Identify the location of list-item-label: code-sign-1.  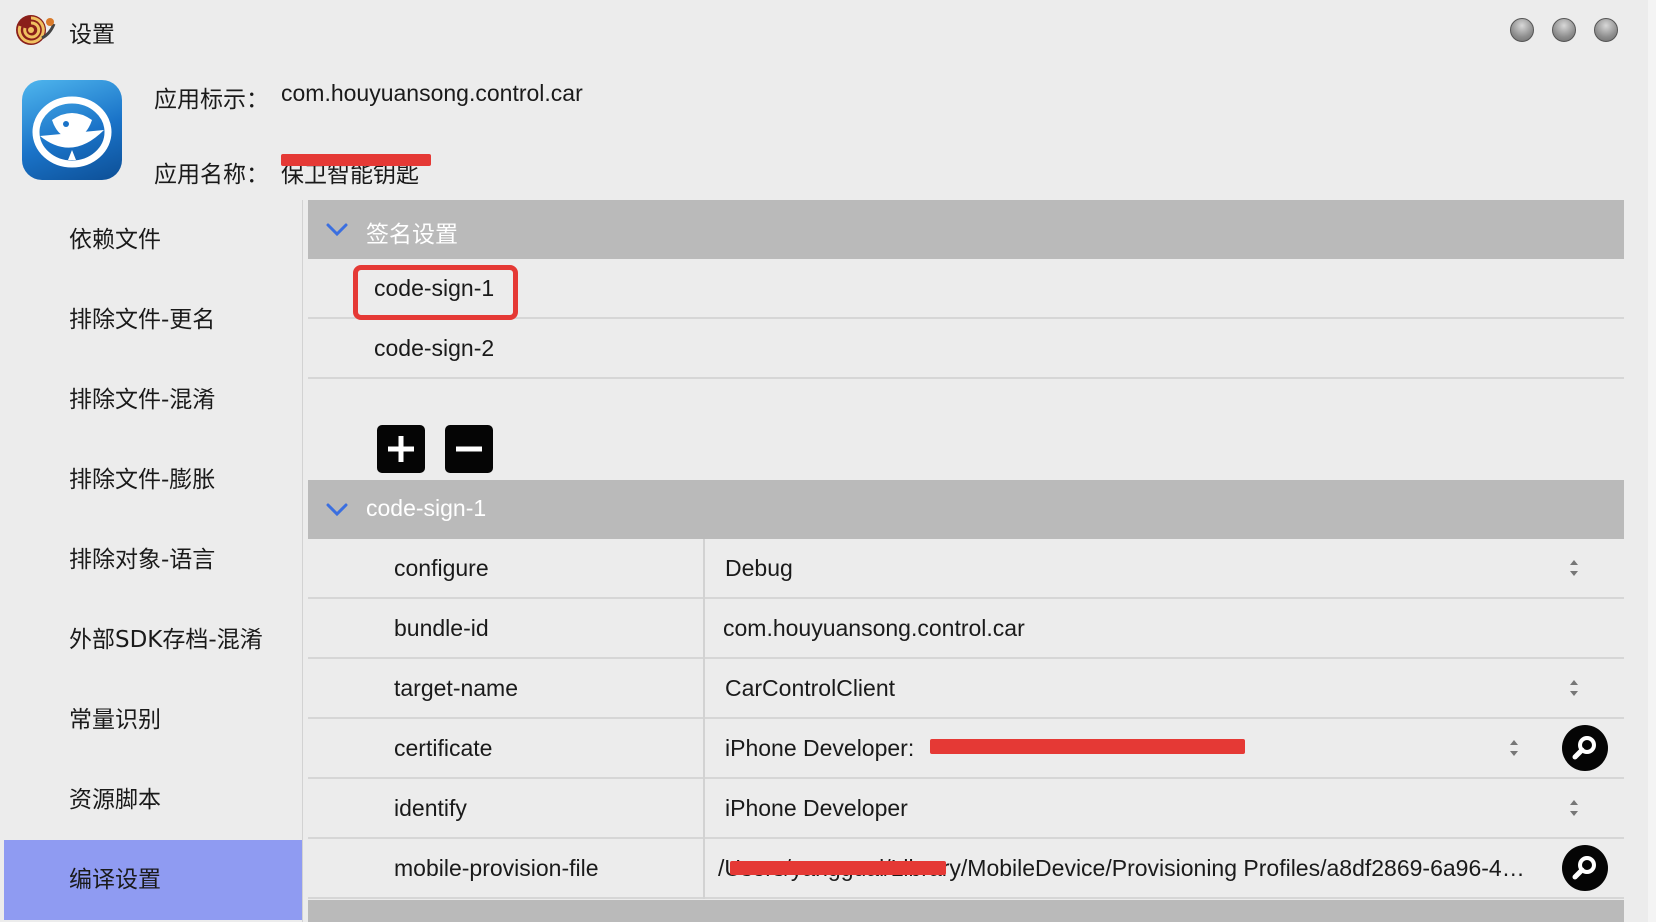
(434, 288).